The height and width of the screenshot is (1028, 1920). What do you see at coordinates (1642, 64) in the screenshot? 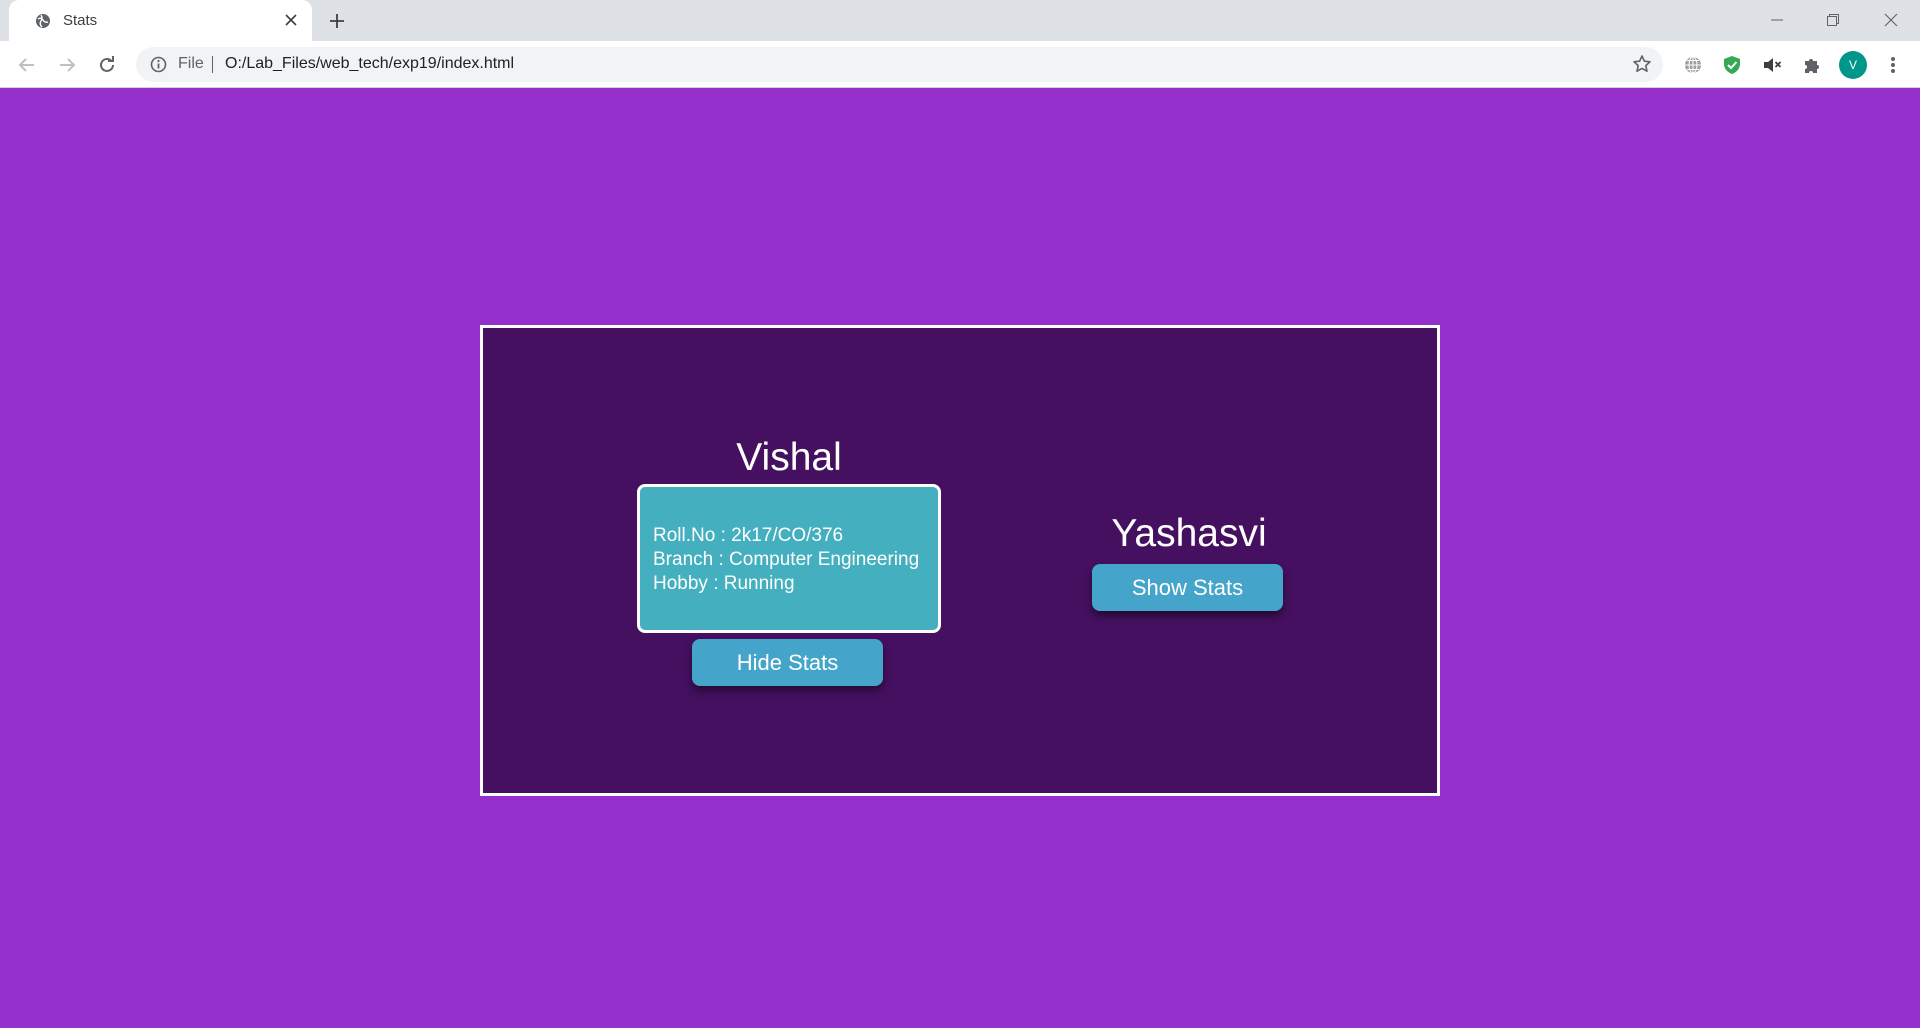
I see `star-icon` at bounding box center [1642, 64].